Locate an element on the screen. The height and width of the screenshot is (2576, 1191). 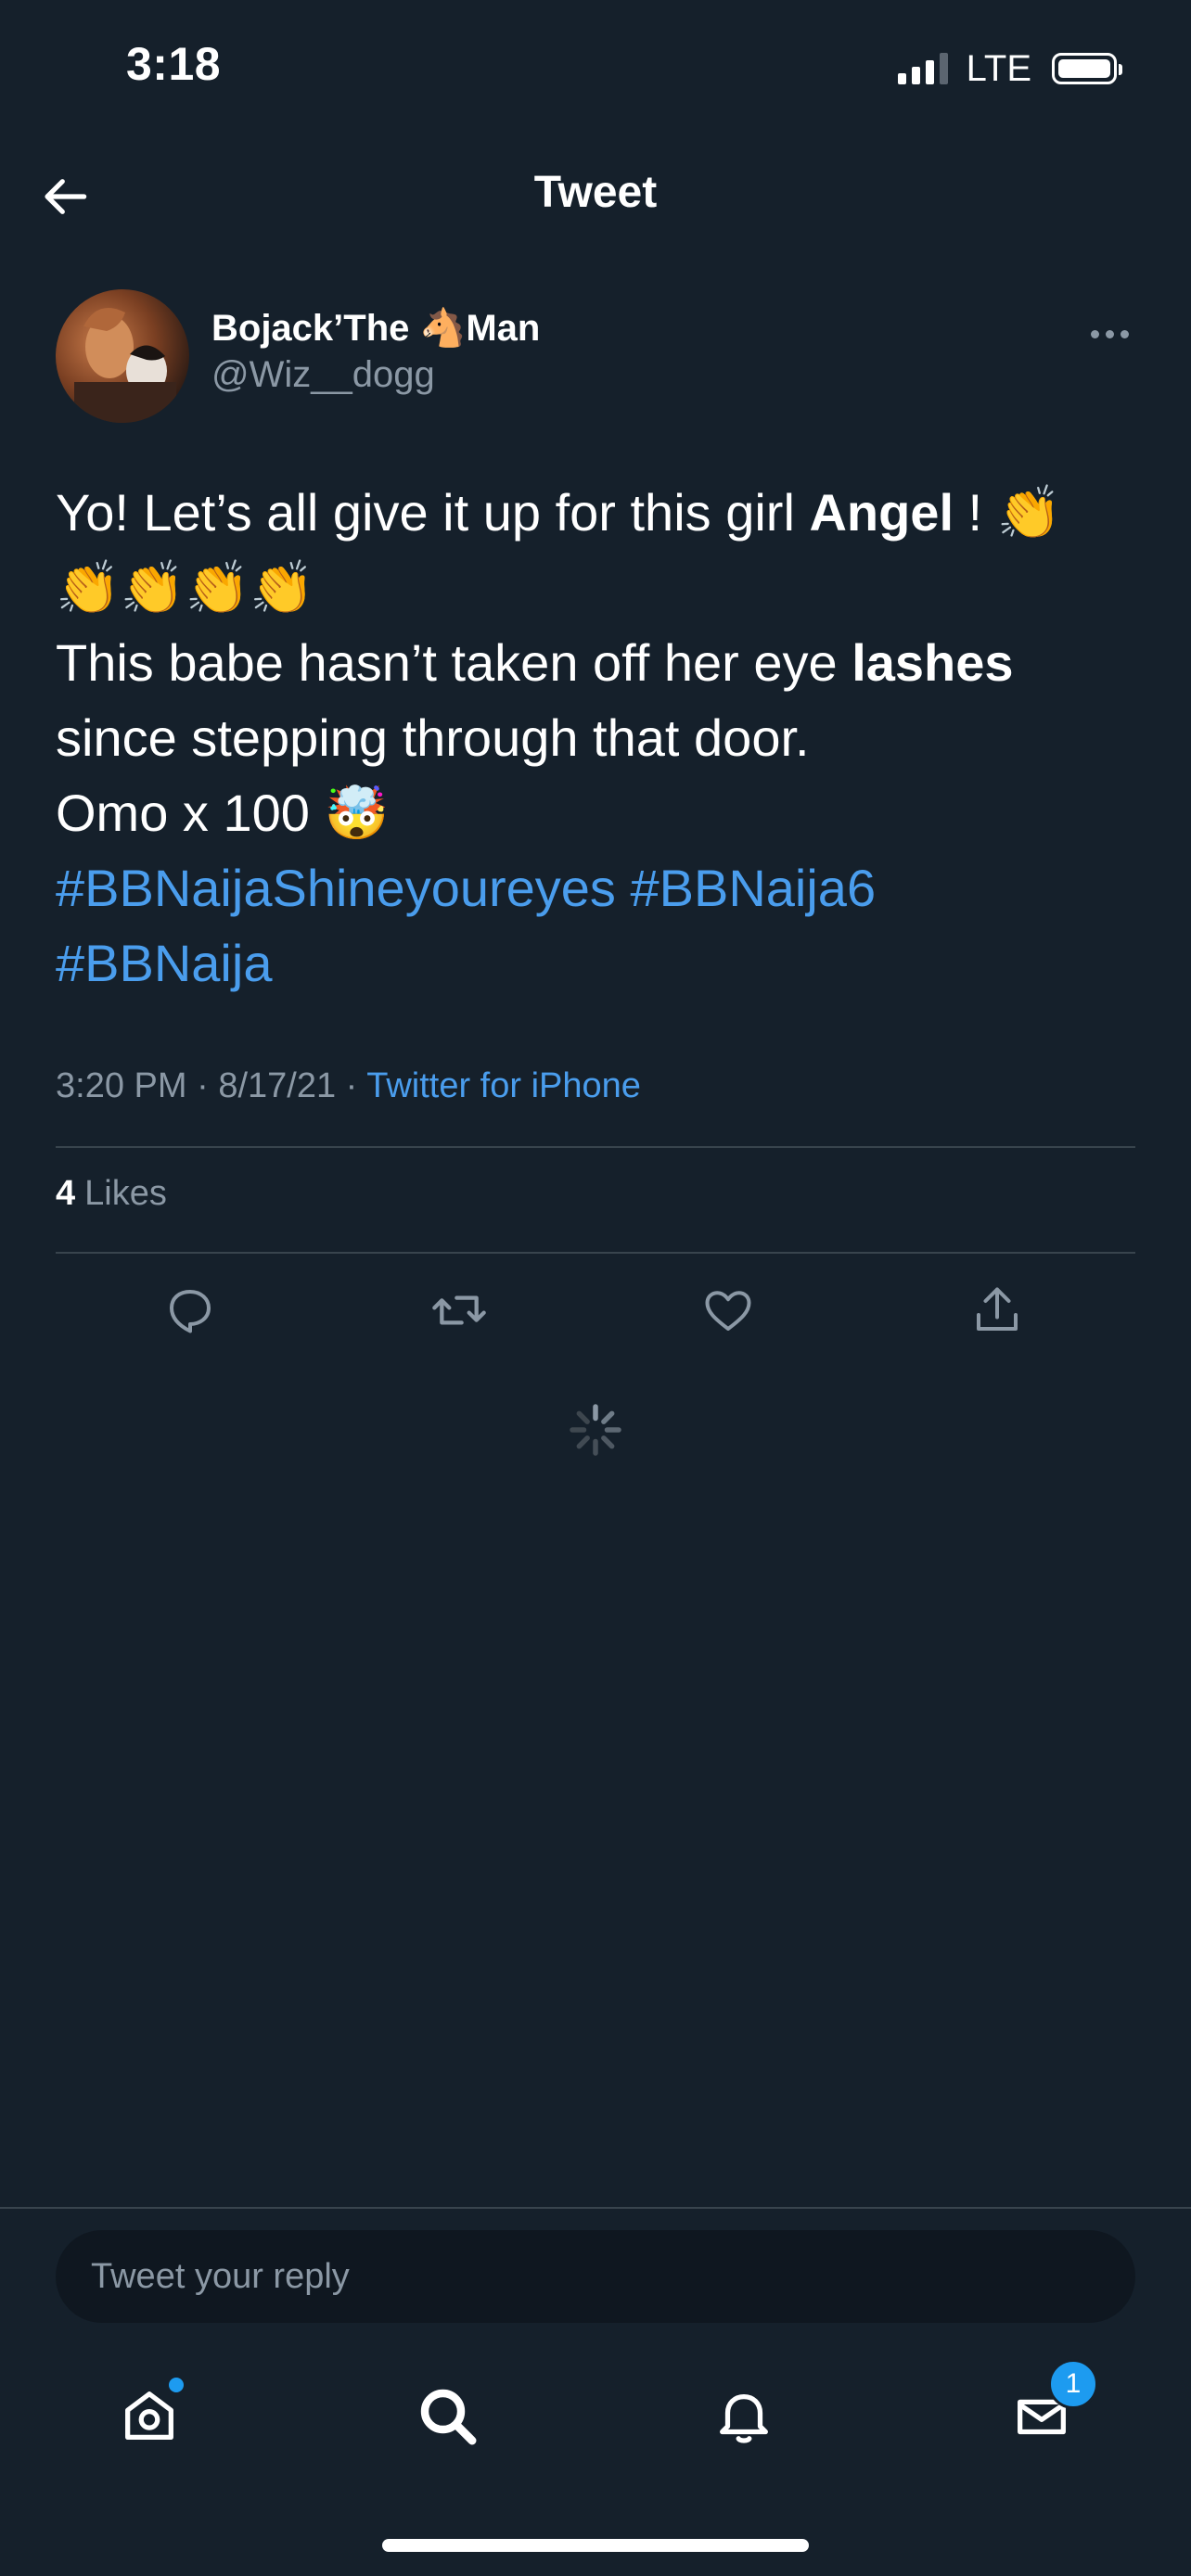
loading-spinner-icon is located at coordinates (595, 1430).